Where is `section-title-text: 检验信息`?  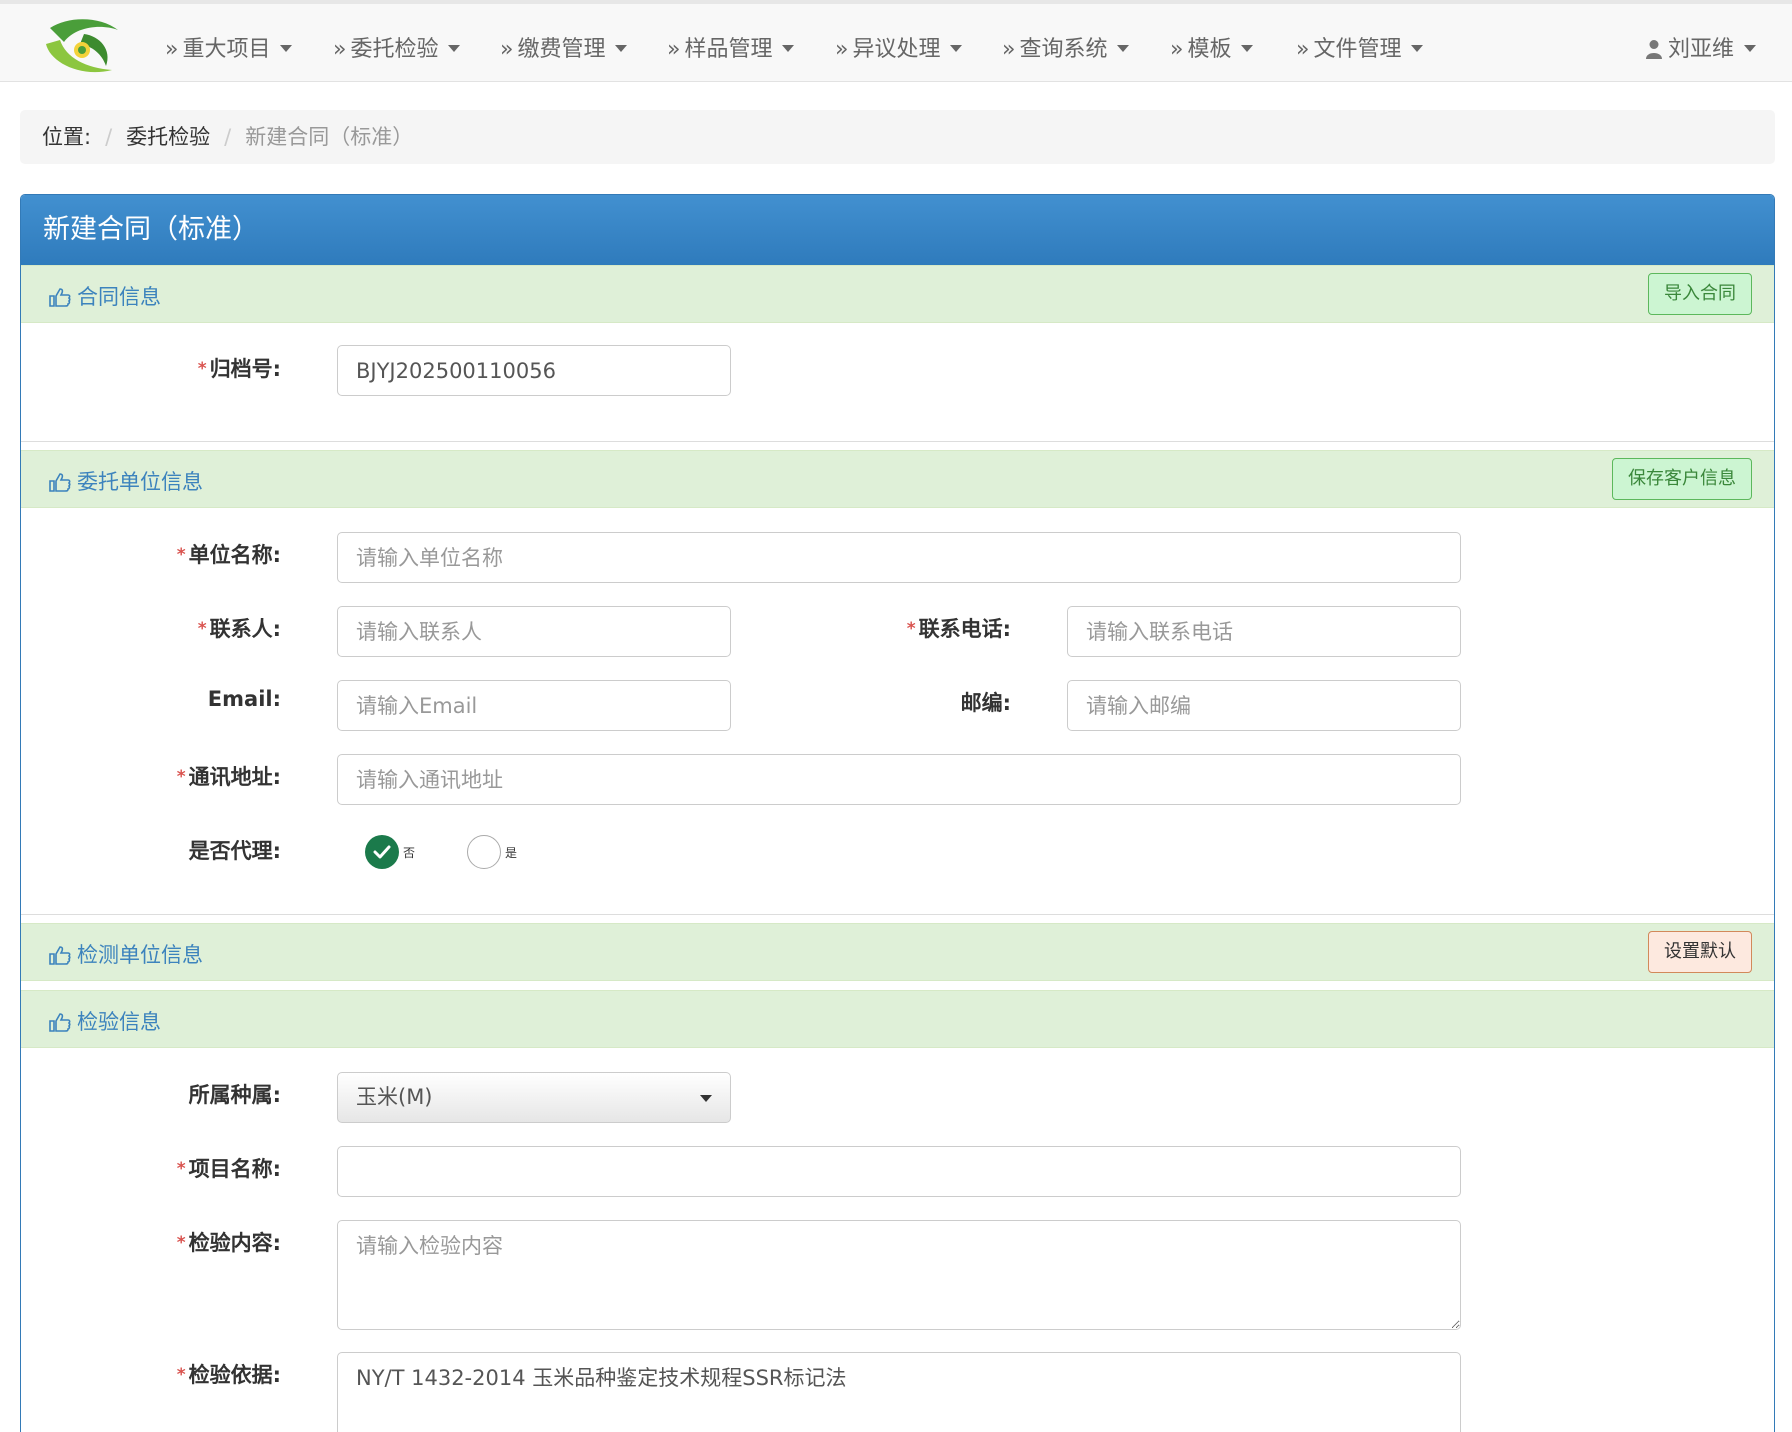 section-title-text: 检验信息 is located at coordinates (119, 1022).